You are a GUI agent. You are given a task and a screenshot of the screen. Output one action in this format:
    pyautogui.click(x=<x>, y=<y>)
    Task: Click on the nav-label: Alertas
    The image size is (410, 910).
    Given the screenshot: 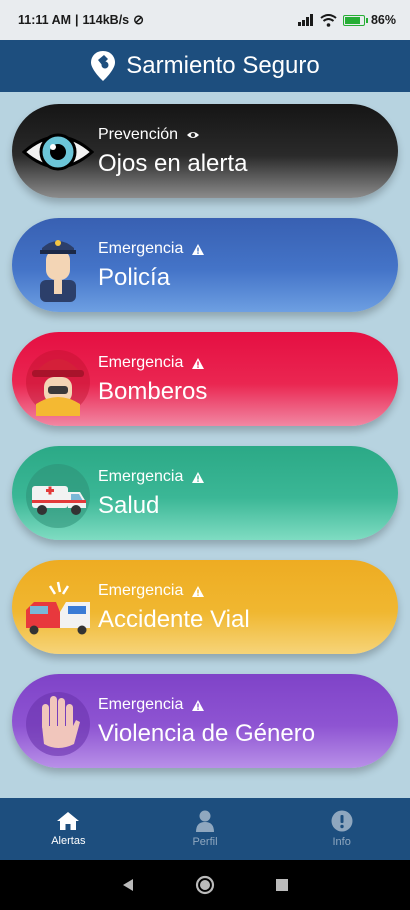 What is the action you would take?
    pyautogui.click(x=68, y=841)
    